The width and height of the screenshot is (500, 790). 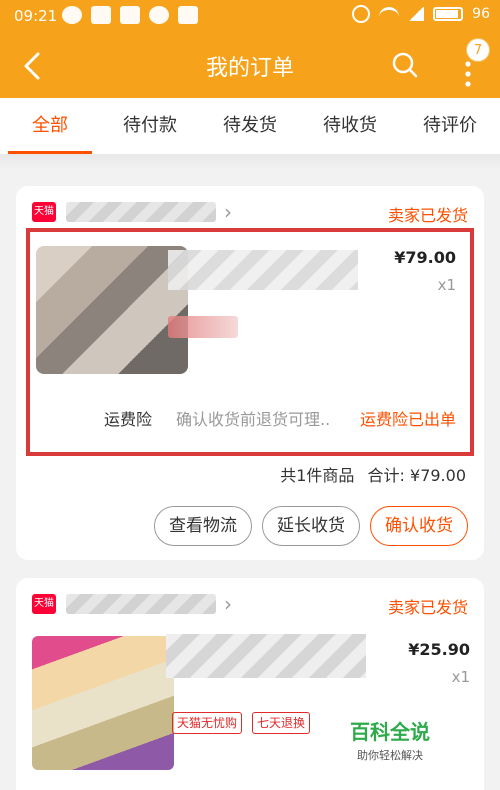 What do you see at coordinates (203, 526) in the screenshot?
I see `view-logistics-button: 查看物流` at bounding box center [203, 526].